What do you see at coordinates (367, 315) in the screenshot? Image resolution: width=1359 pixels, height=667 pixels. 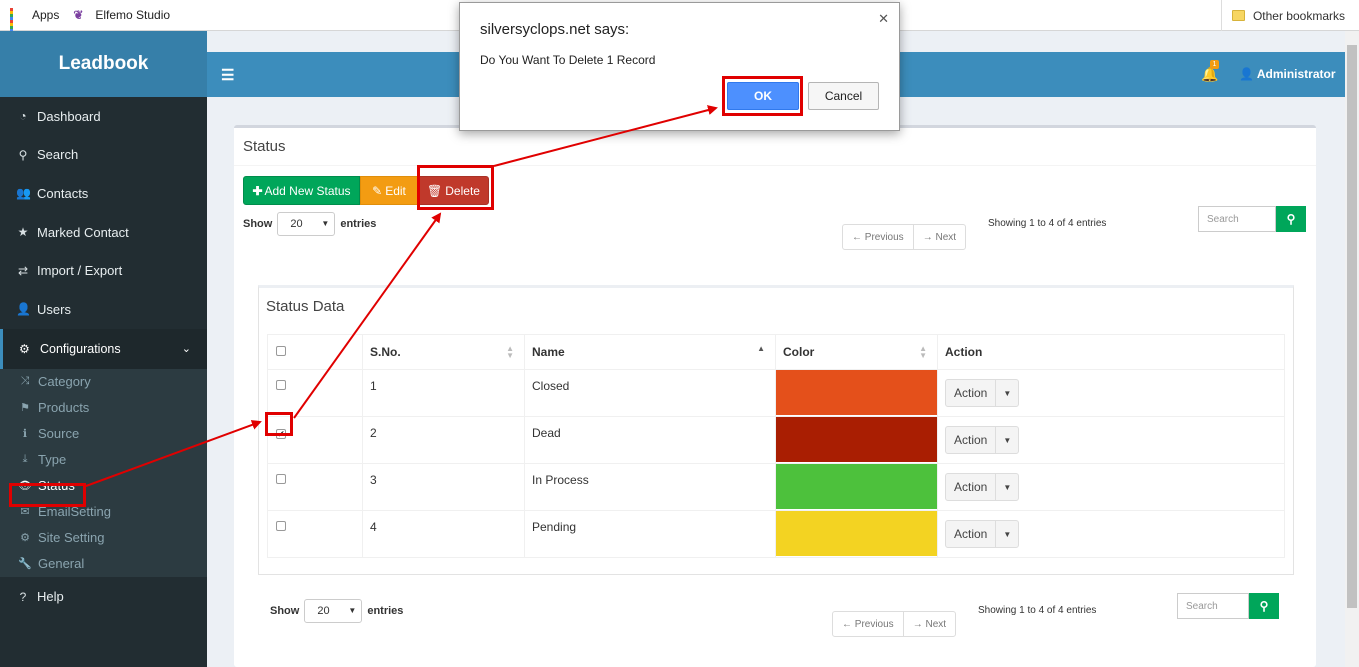 I see `arrow-checkbox-to-delete` at bounding box center [367, 315].